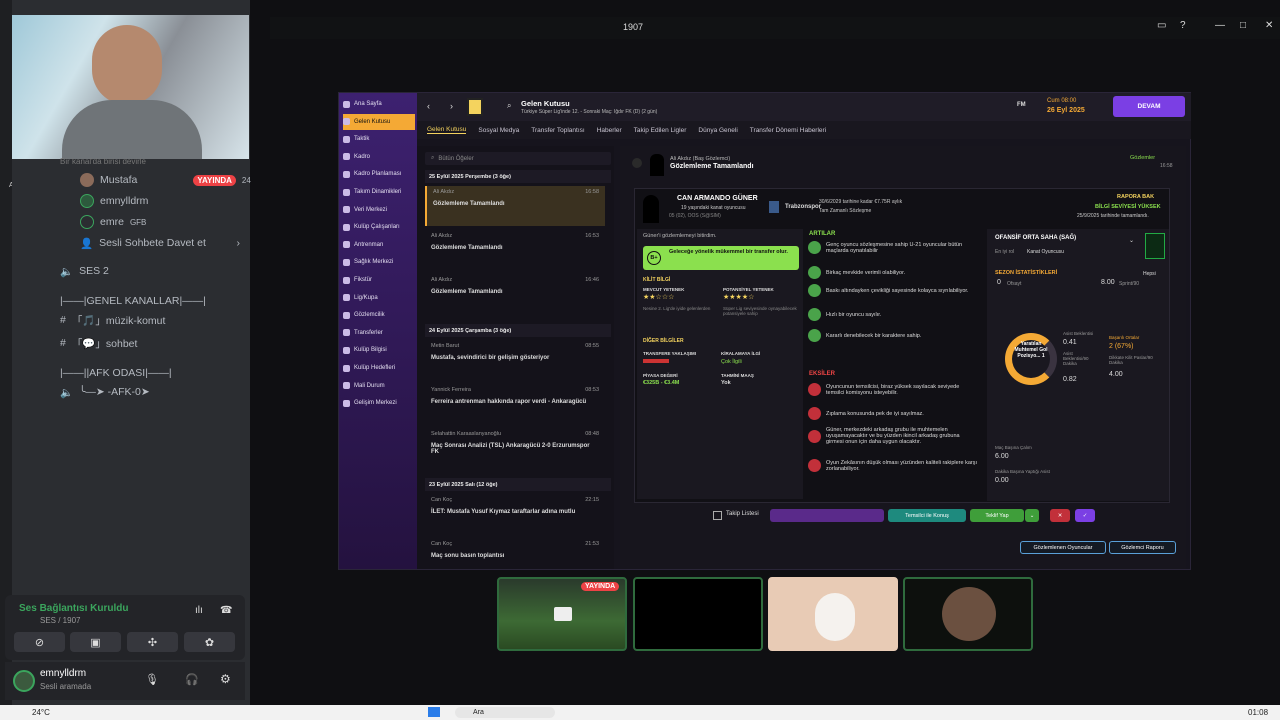  I want to click on soundboard-button: ✿, so click(209, 642).